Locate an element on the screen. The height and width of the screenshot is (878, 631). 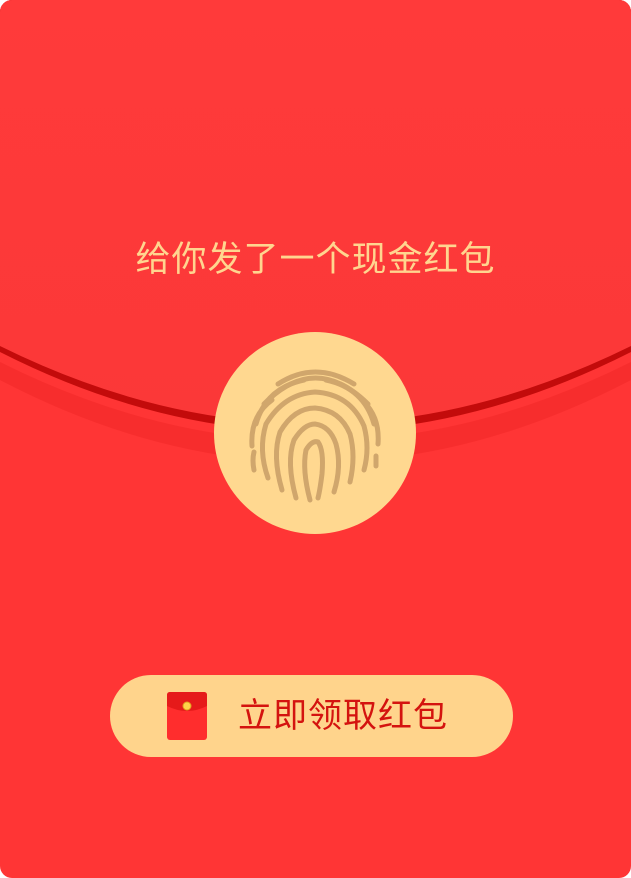
fingerprint-icon is located at coordinates (315, 436).